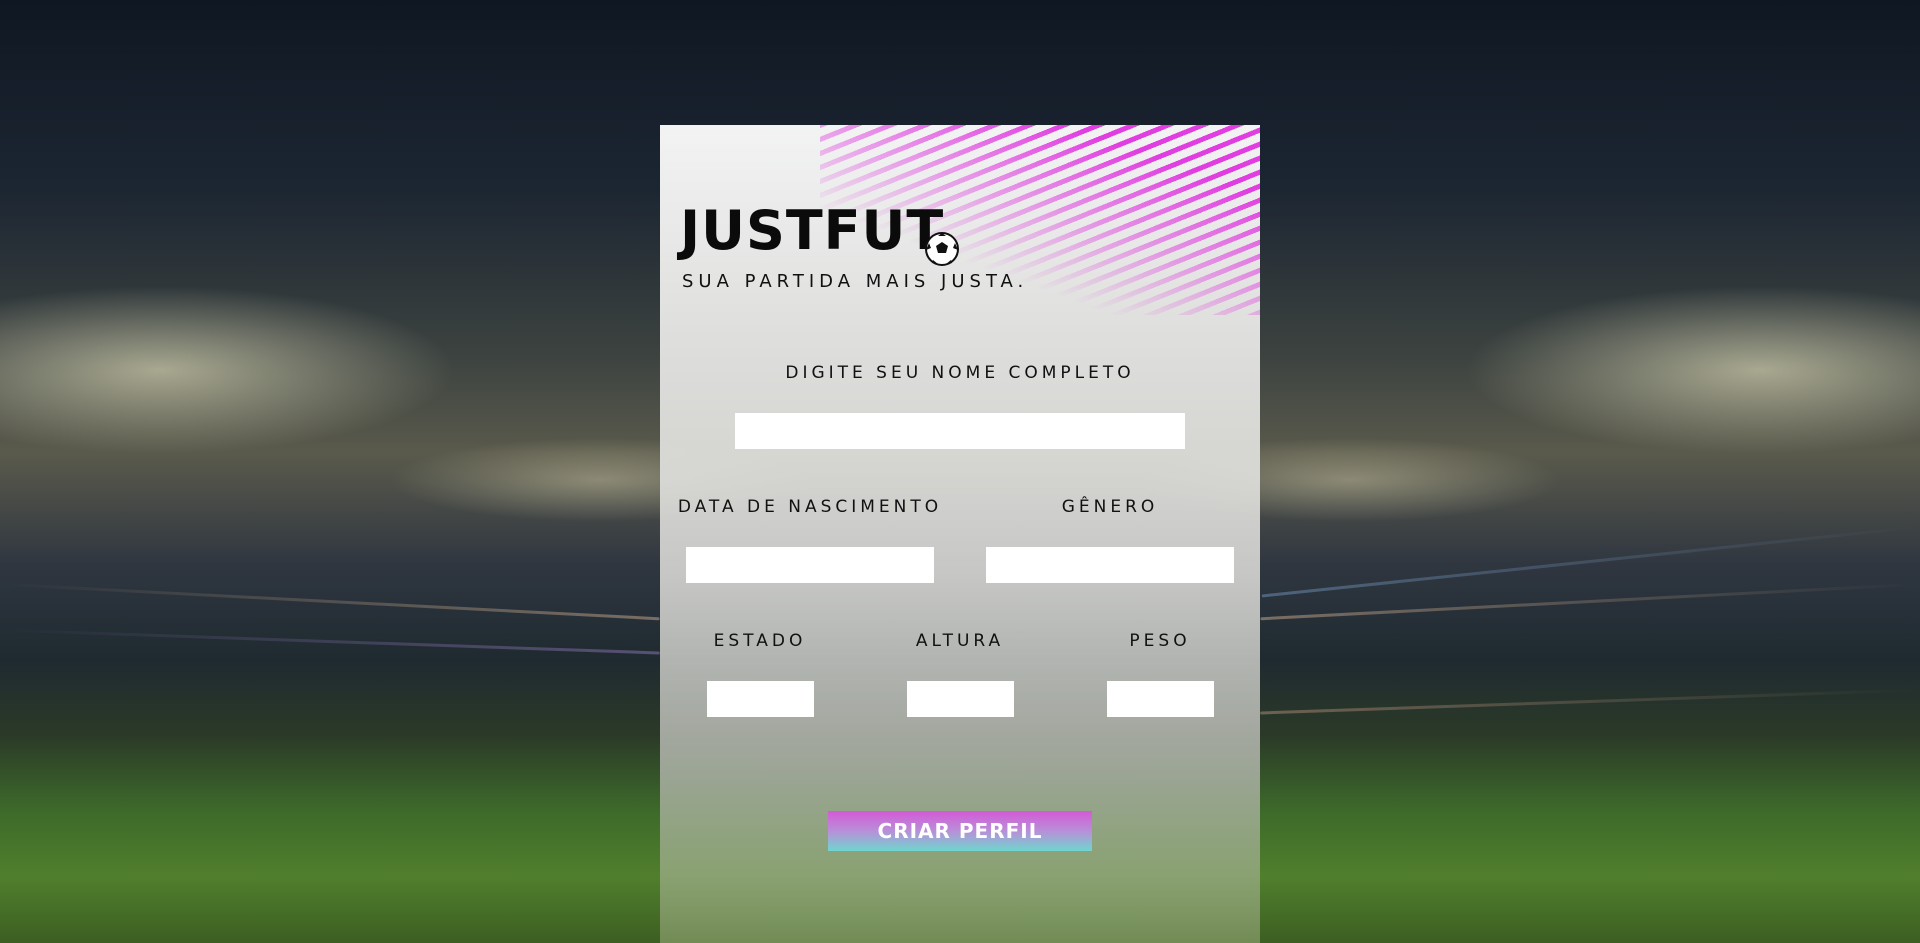 The width and height of the screenshot is (1920, 943). What do you see at coordinates (1110, 565) in the screenshot?
I see `gender-input` at bounding box center [1110, 565].